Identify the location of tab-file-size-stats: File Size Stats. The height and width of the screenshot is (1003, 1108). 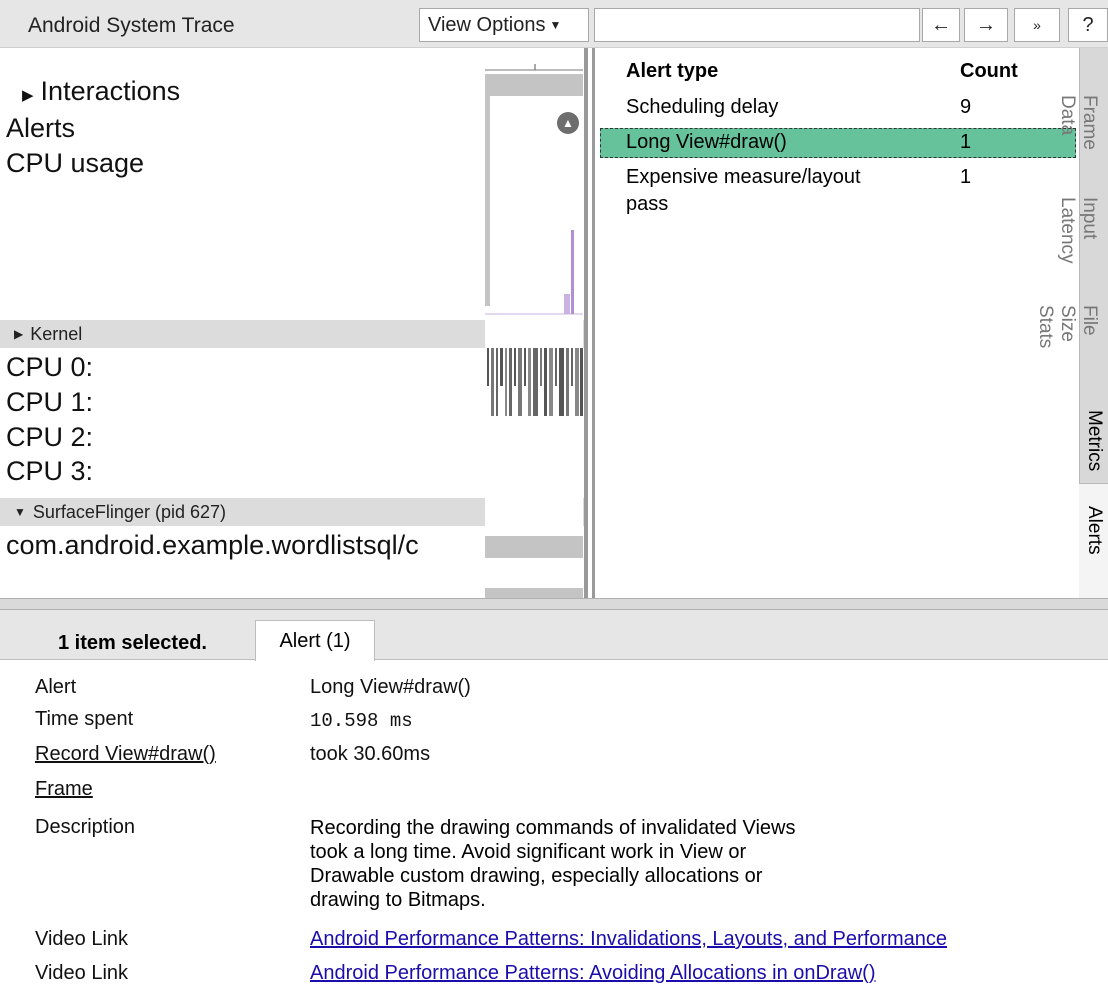
(1067, 326).